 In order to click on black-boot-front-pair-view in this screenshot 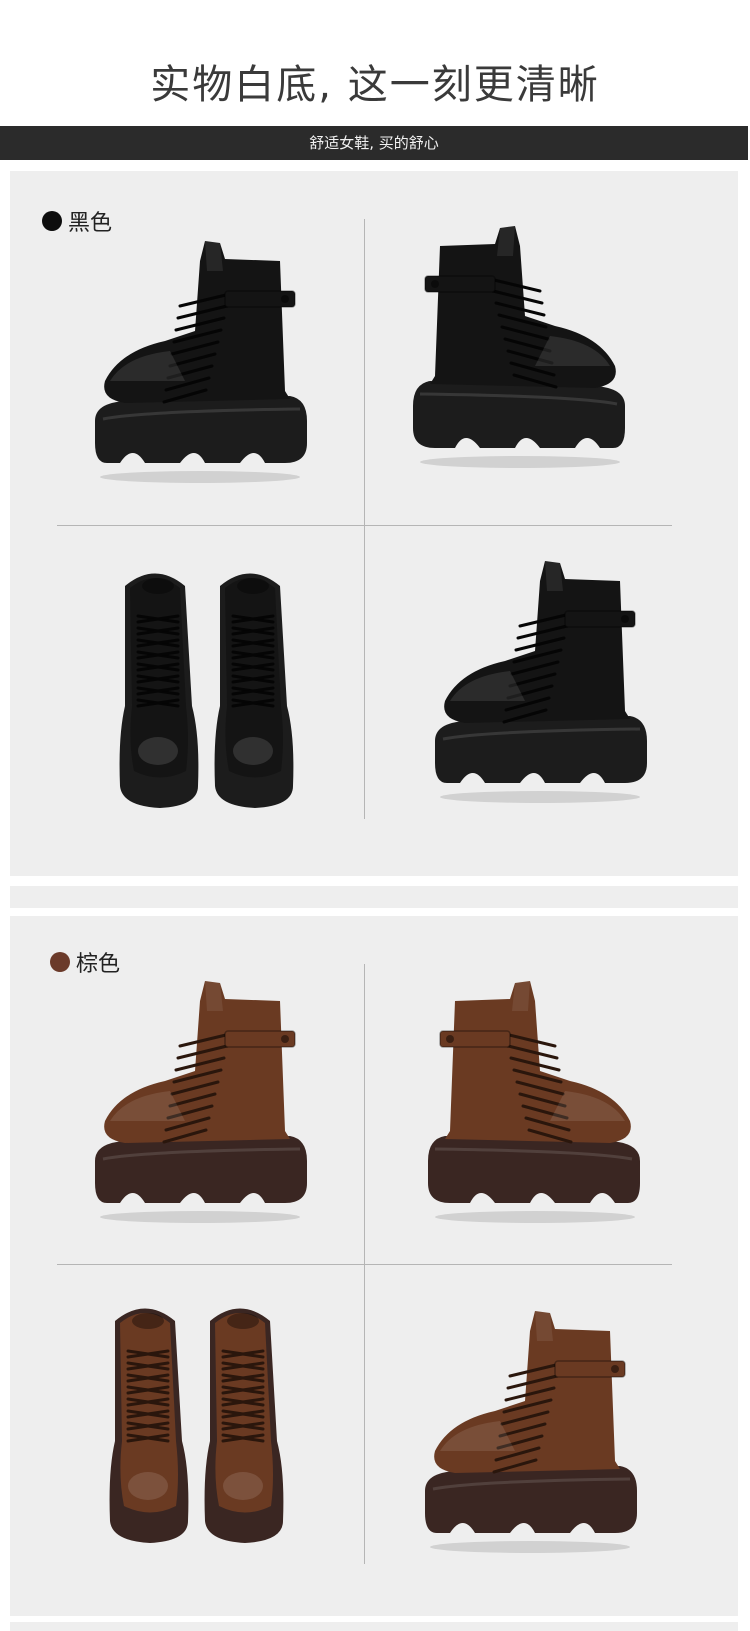, I will do `click(205, 686)`.